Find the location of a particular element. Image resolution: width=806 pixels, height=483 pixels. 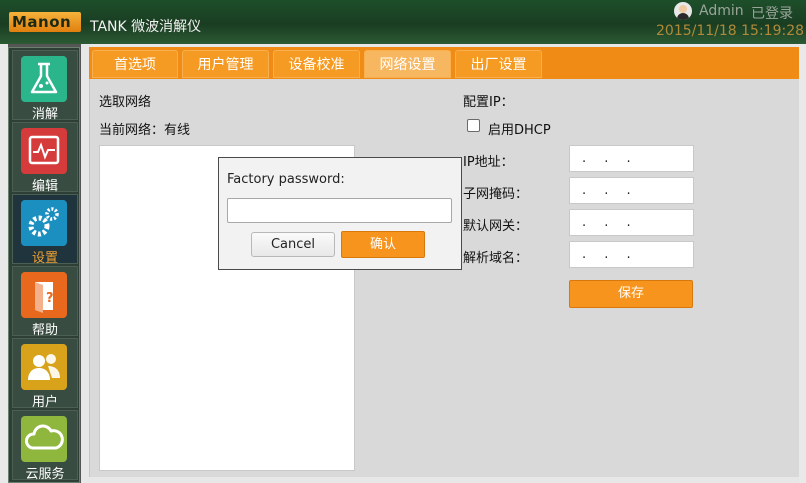

confirm-button: 确认 is located at coordinates (383, 244).